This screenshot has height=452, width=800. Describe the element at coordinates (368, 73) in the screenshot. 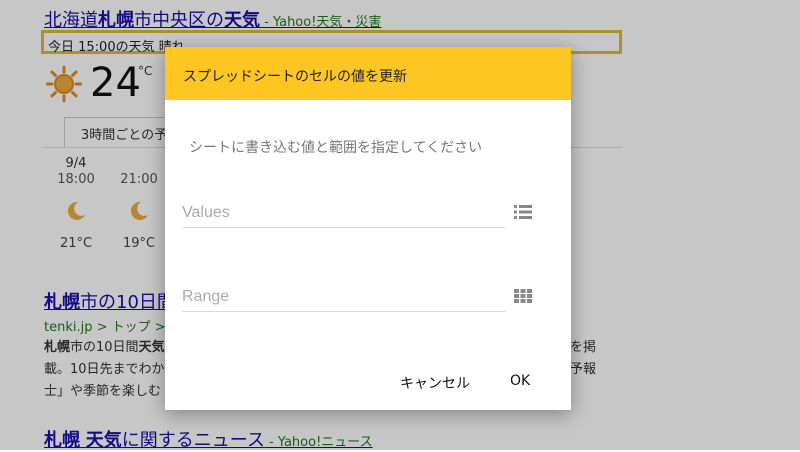

I see `dialog-title: スプレッドシートのセルの値を更新` at that location.